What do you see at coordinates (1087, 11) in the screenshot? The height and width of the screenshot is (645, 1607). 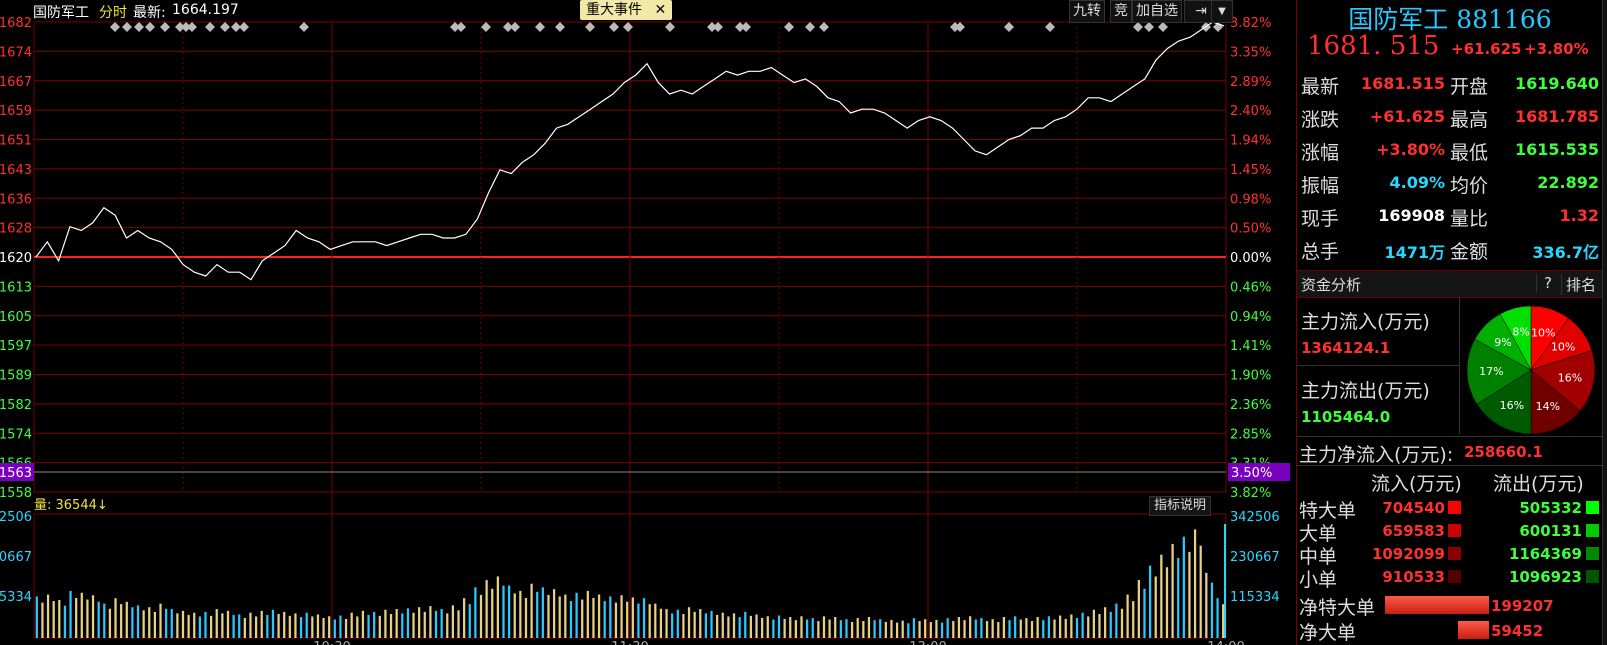 I see `jiuzhuan-button: 九转` at bounding box center [1087, 11].